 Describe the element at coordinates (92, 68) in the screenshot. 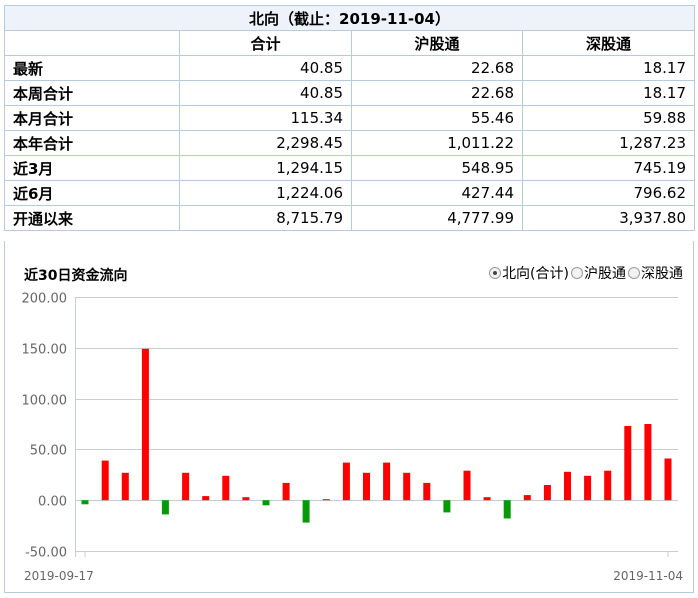

I see `row-label: 最新` at that location.